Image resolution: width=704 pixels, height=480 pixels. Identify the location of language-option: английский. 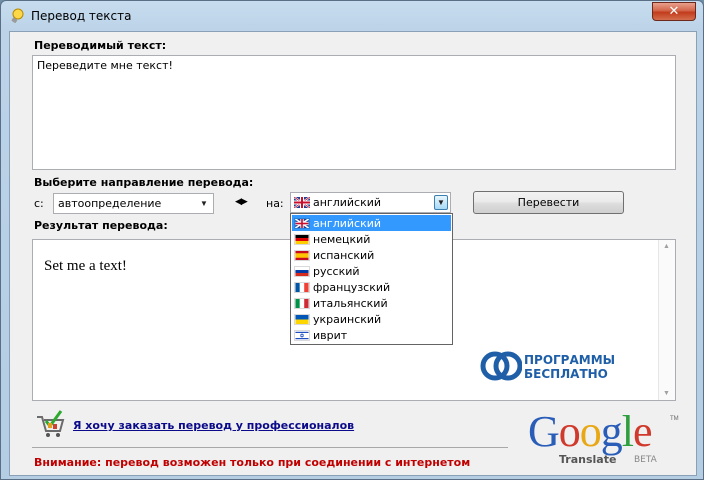
(371, 223).